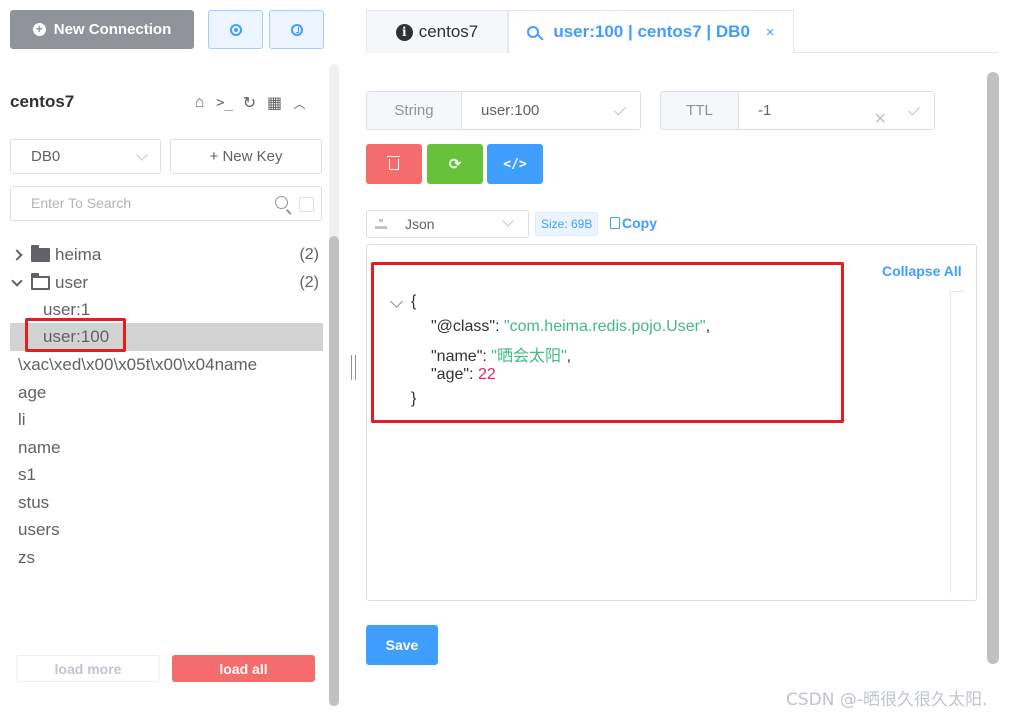 The image size is (1012, 715). I want to click on tree-folder: heima (2), so click(166, 255).